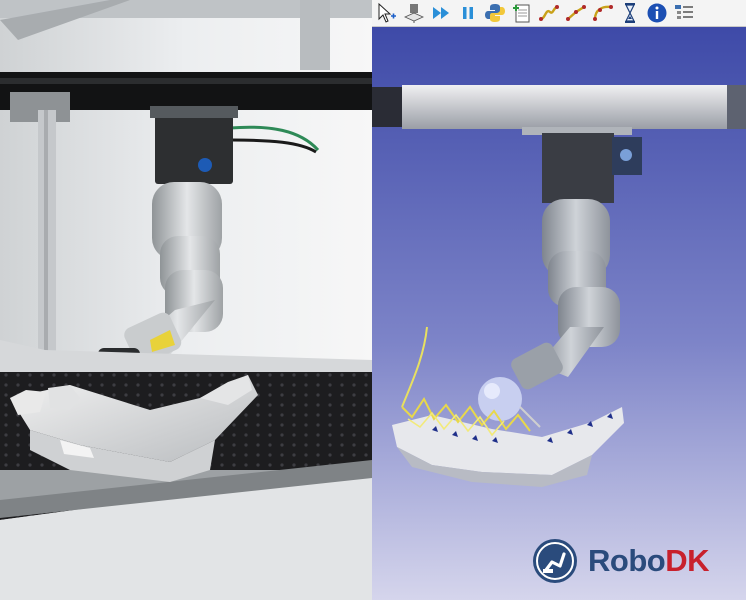 The width and height of the screenshot is (746, 600). What do you see at coordinates (467, 13) in the screenshot?
I see `pause-icon` at bounding box center [467, 13].